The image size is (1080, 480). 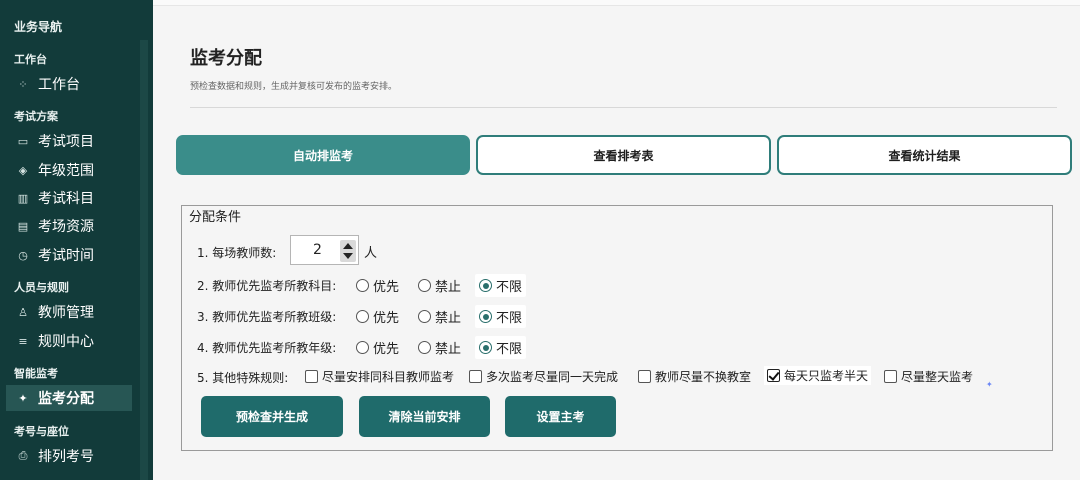 I want to click on sidebar-item-exam-project: ▭ 考试项目, so click(x=69, y=141).